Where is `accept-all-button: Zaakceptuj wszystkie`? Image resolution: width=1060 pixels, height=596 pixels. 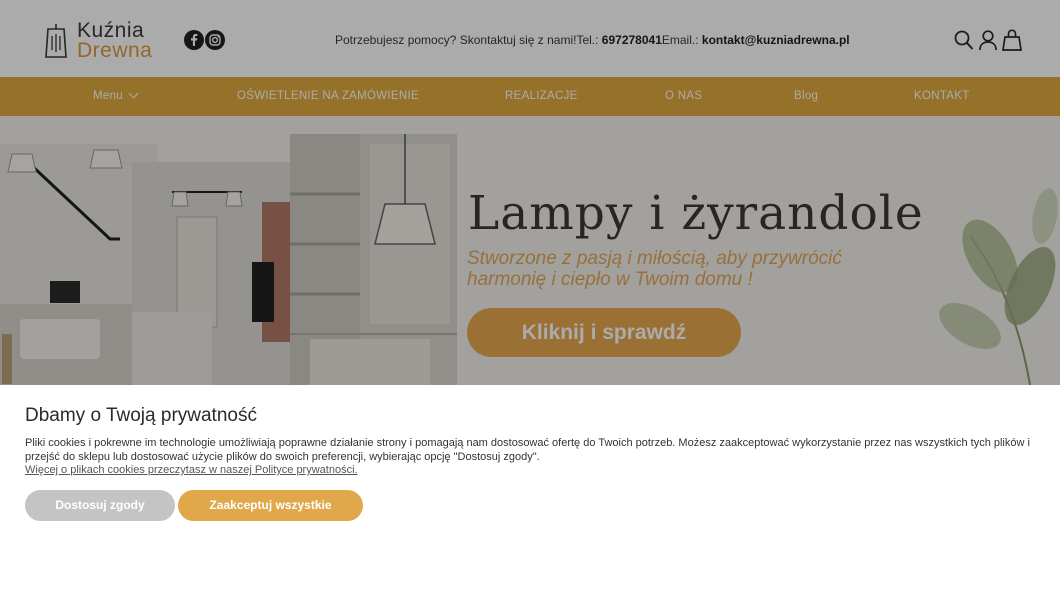 accept-all-button: Zaakceptuj wszystkie is located at coordinates (270, 505).